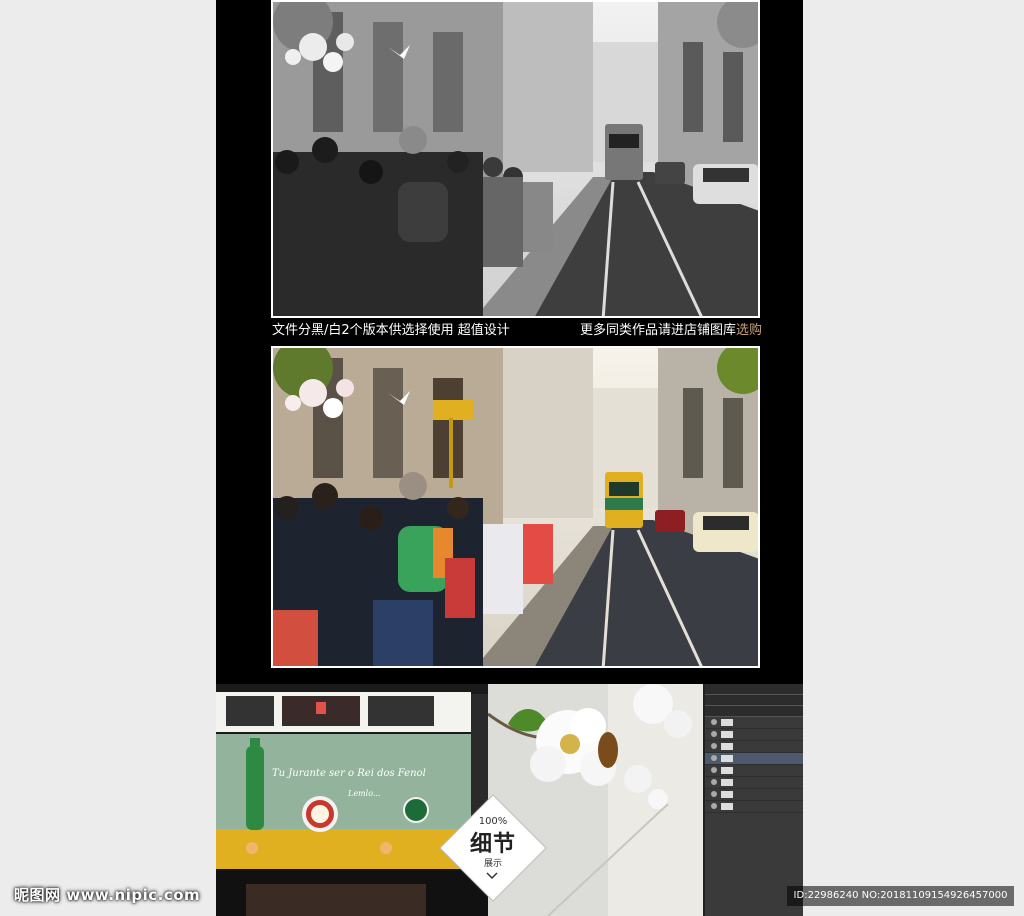  What do you see at coordinates (492, 844) in the screenshot?
I see `badge-title: 细节` at bounding box center [492, 844].